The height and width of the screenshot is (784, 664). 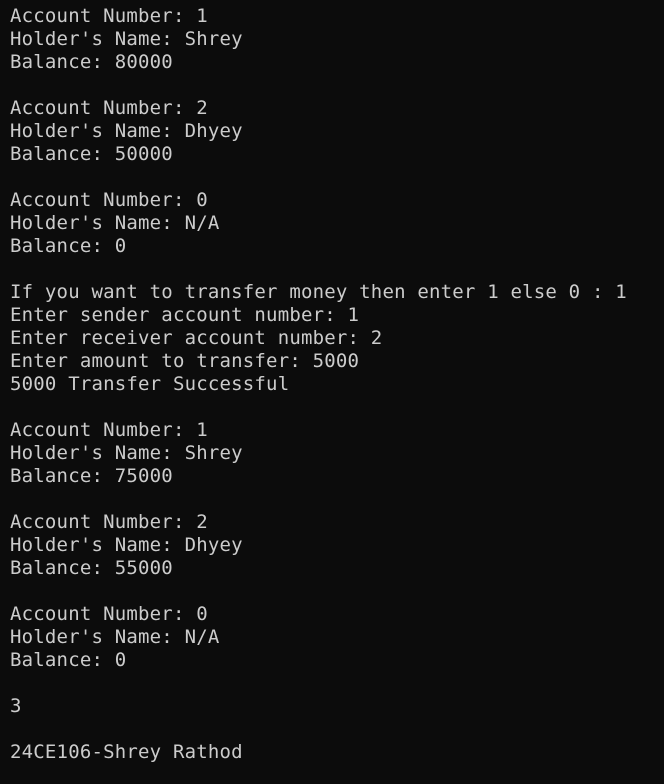 I want to click on terminal-line: Enter sender account number: 1, so click(x=185, y=315).